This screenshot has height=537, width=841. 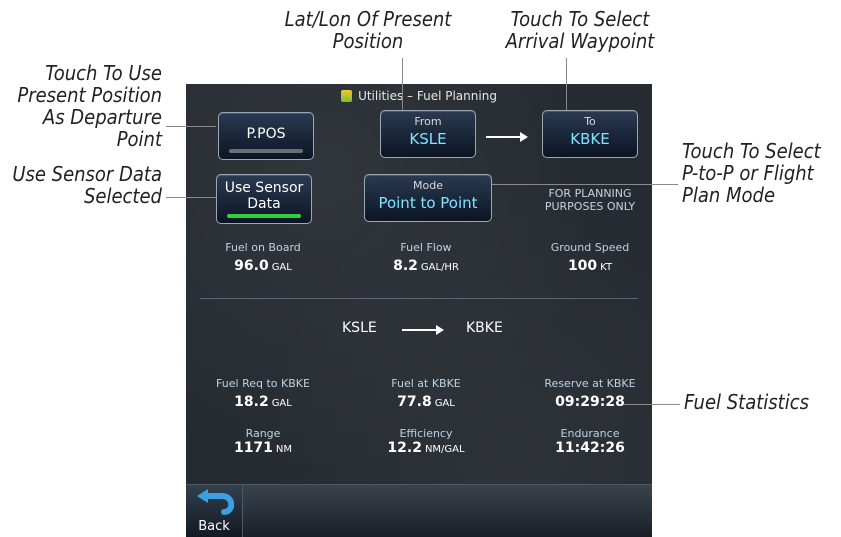 I want to click on route-to: KBKE, so click(x=484, y=328).